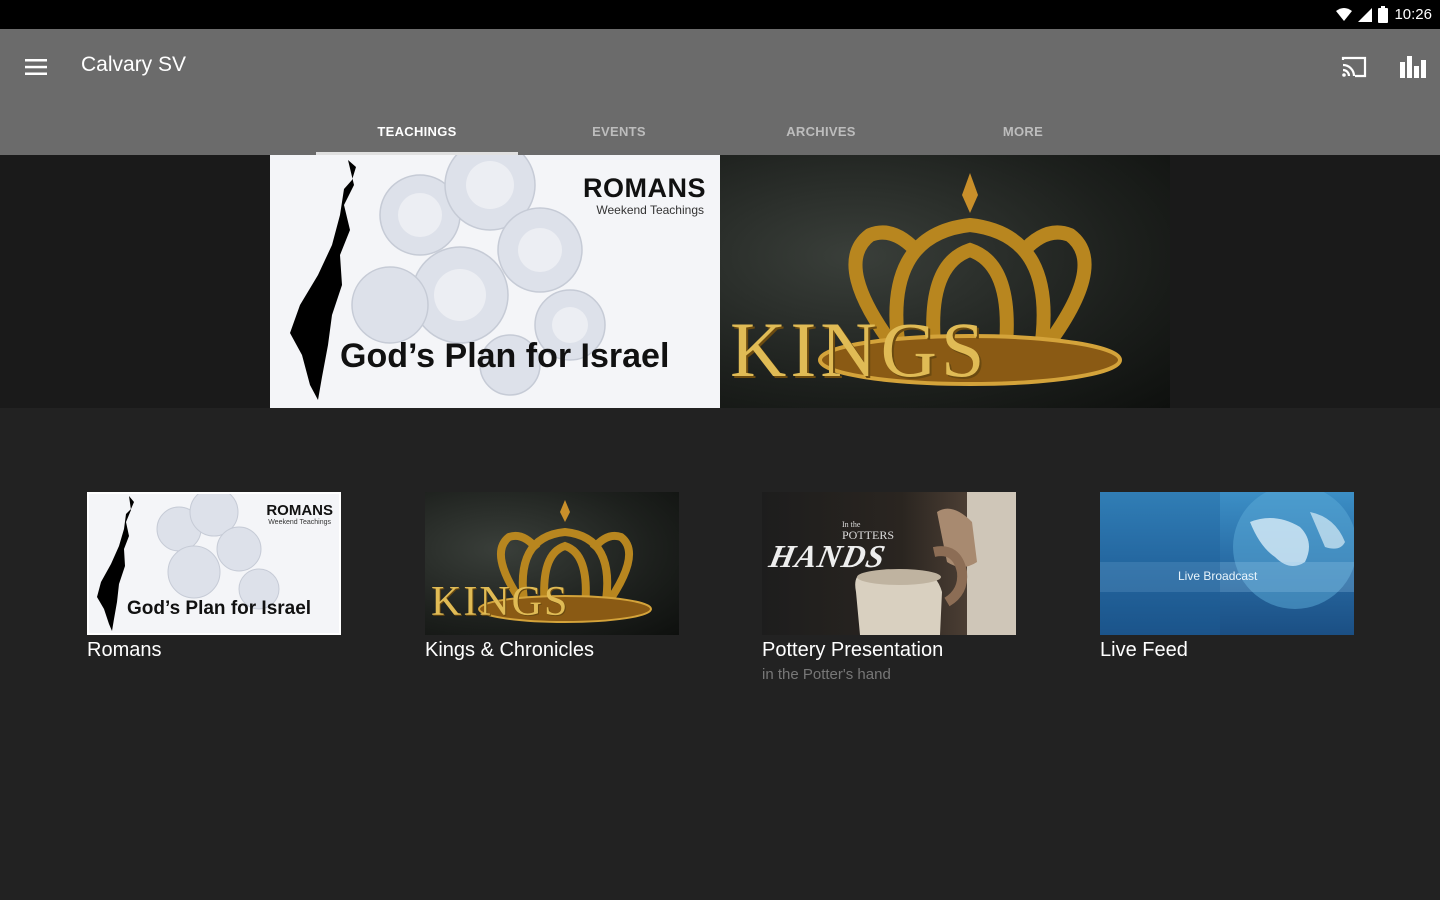  Describe the element at coordinates (821, 131) in the screenshot. I see `tab-archives: ARCHIVES` at that location.